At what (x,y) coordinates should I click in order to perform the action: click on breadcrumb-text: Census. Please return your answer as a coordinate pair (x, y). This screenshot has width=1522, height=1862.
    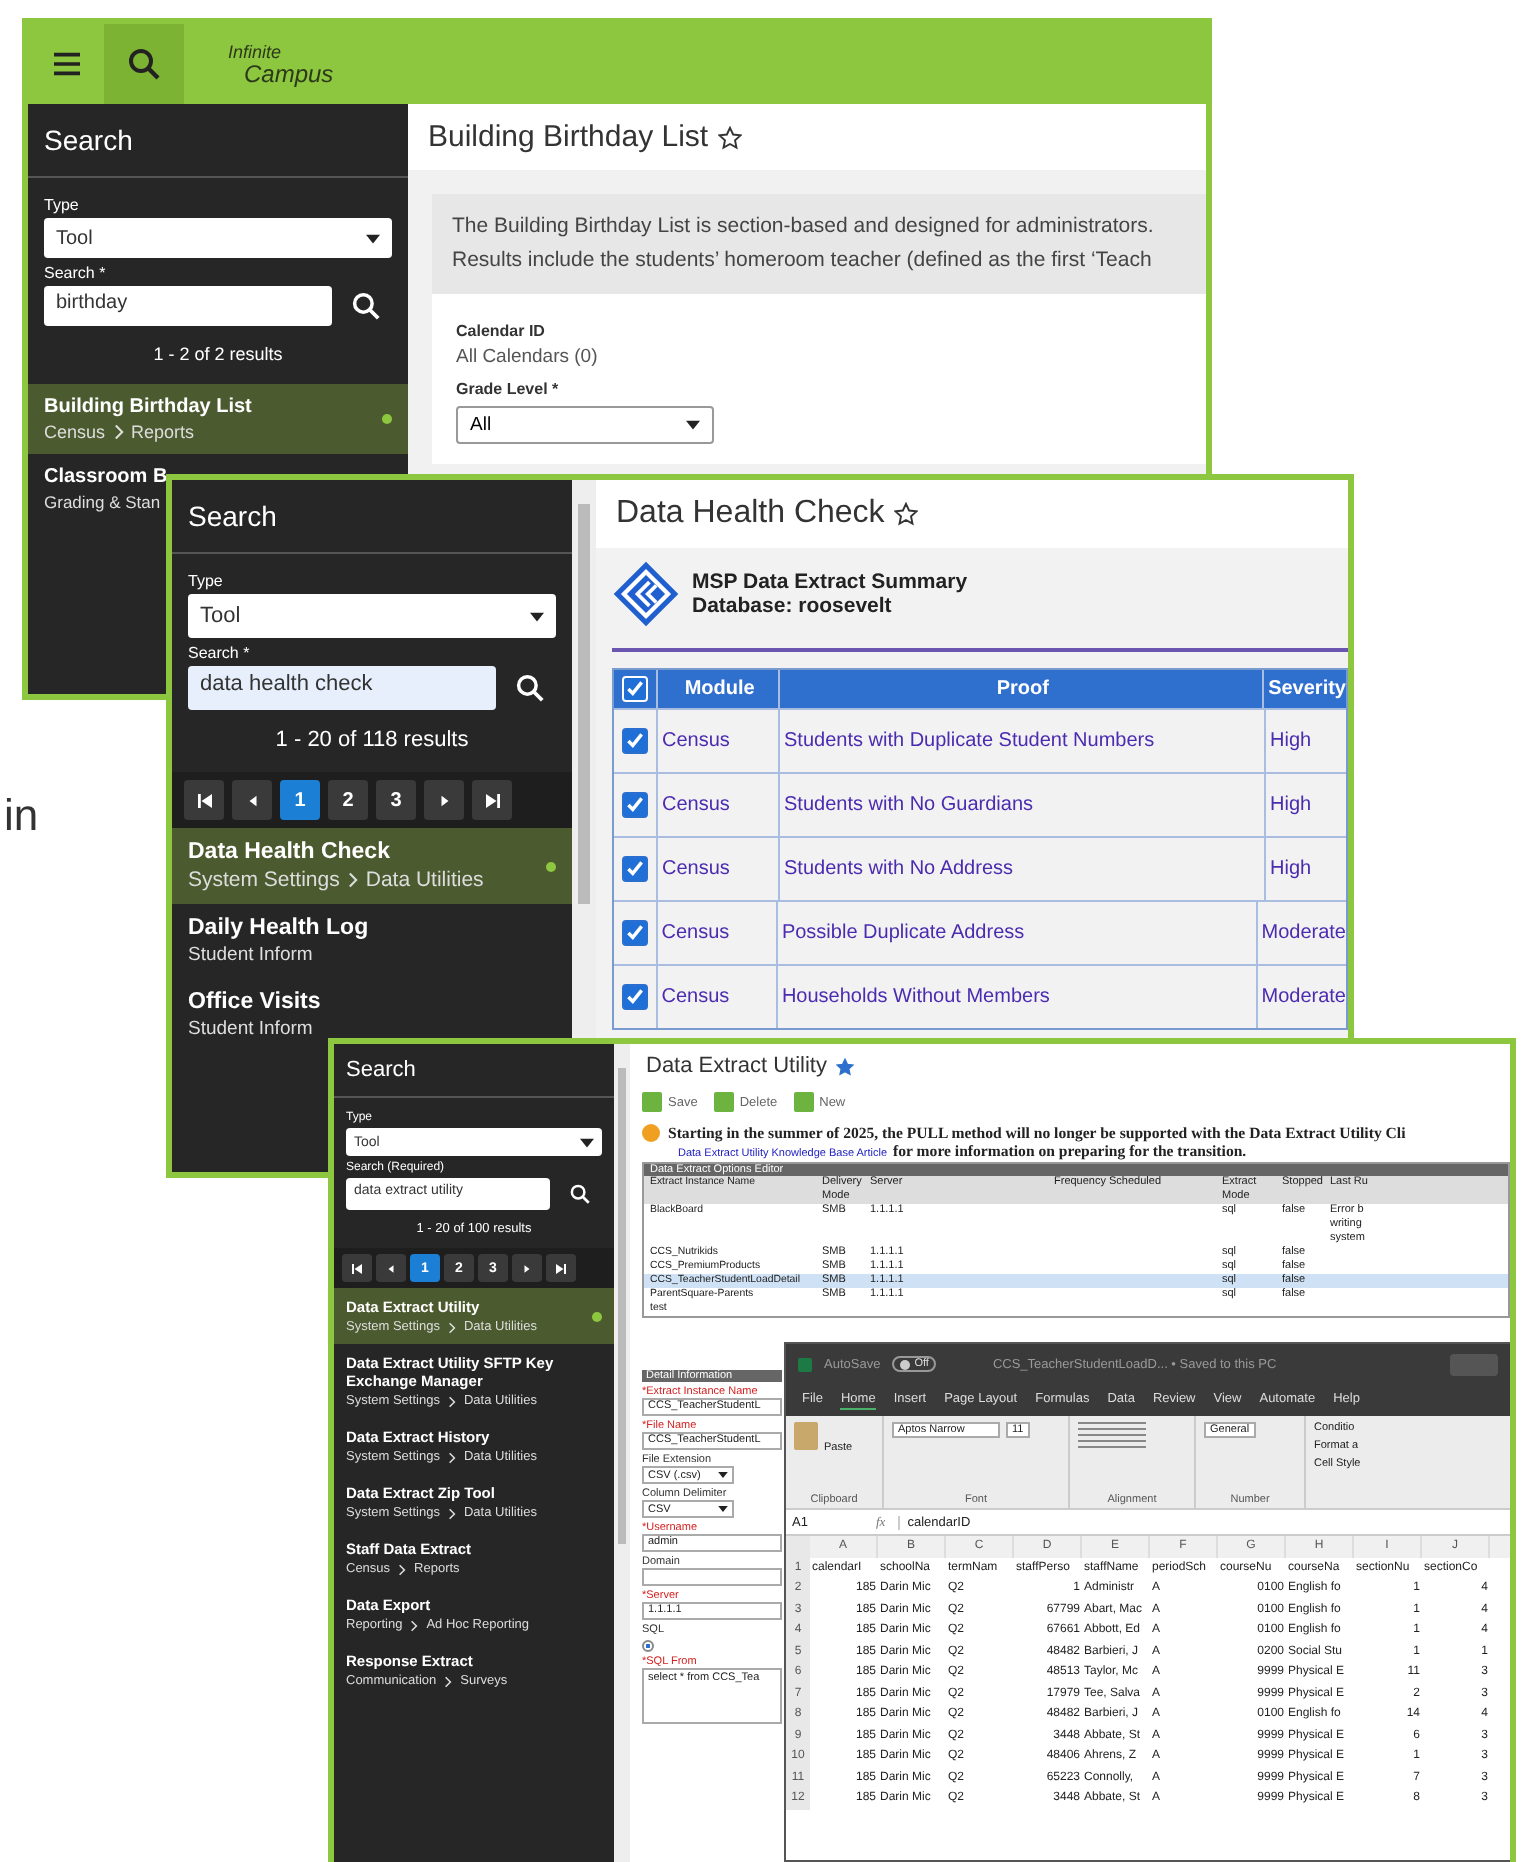
    Looking at the image, I should click on (75, 432).